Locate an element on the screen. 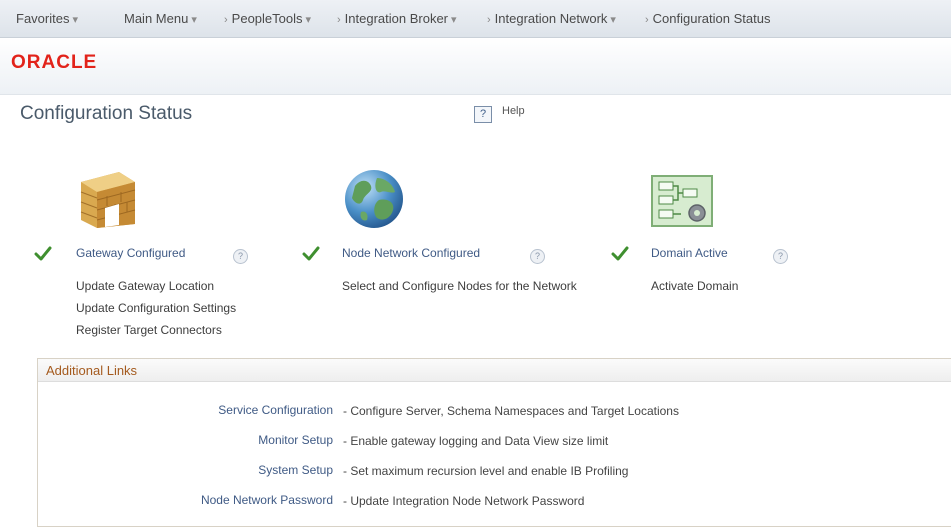 The image size is (951, 527). system-setup-link: System Setup is located at coordinates (295, 470).